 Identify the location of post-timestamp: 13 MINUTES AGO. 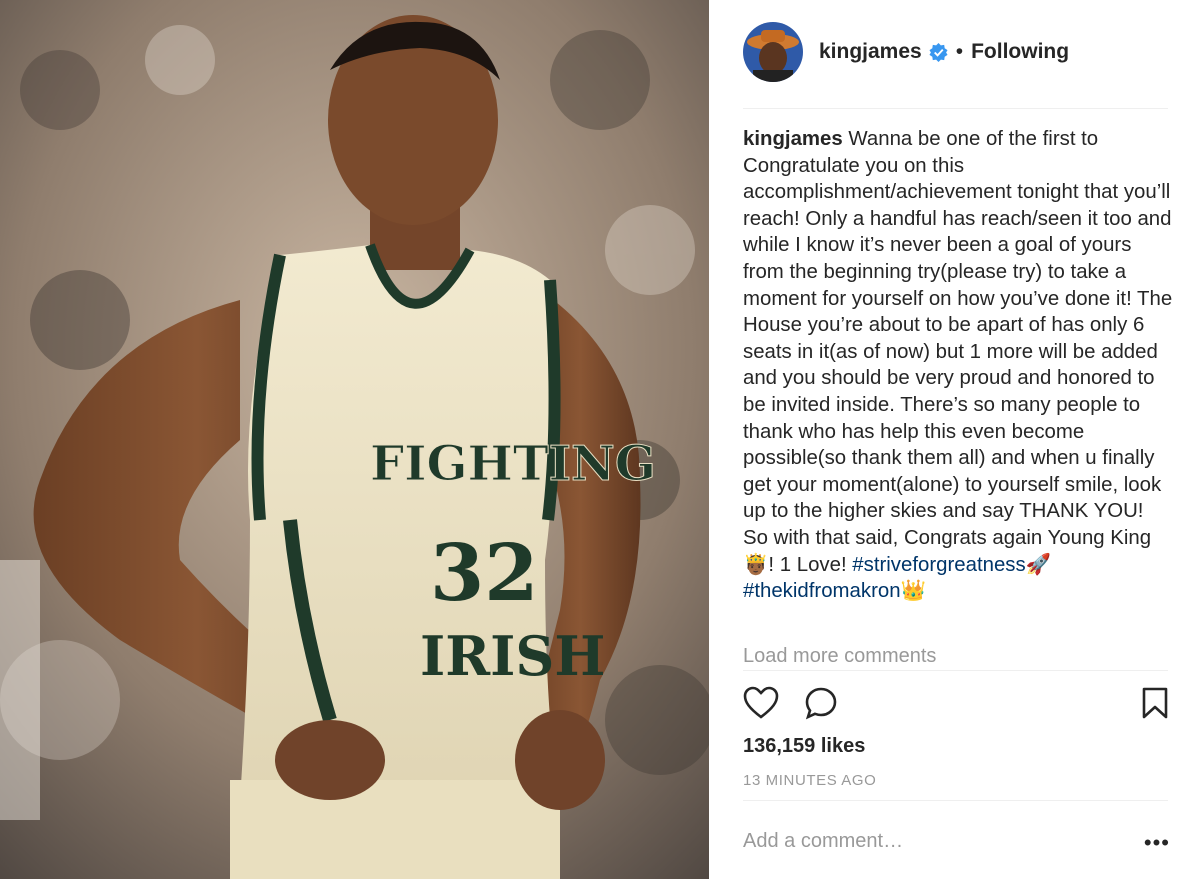
(810, 780).